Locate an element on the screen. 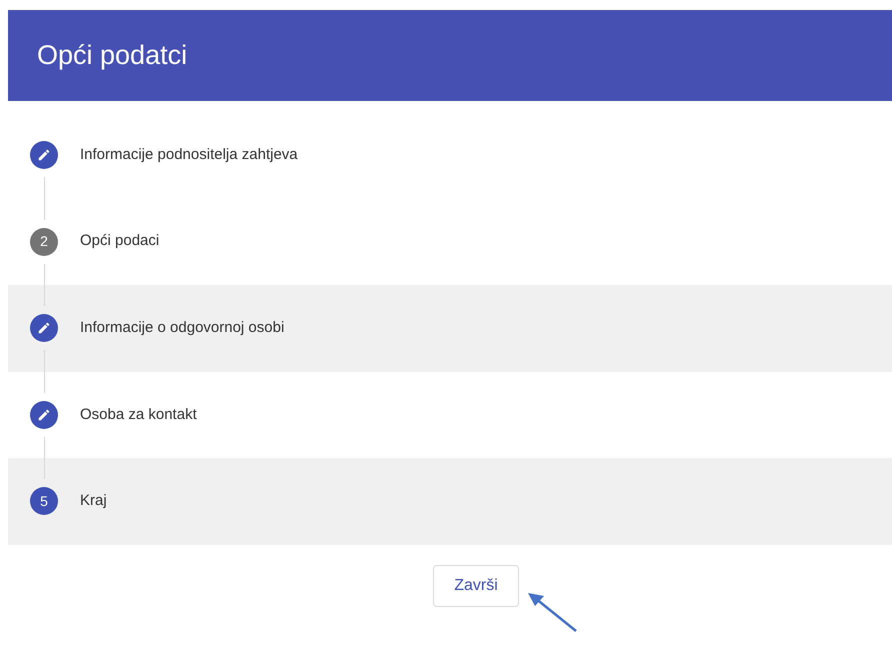  step-label: Opći podaci is located at coordinates (120, 241).